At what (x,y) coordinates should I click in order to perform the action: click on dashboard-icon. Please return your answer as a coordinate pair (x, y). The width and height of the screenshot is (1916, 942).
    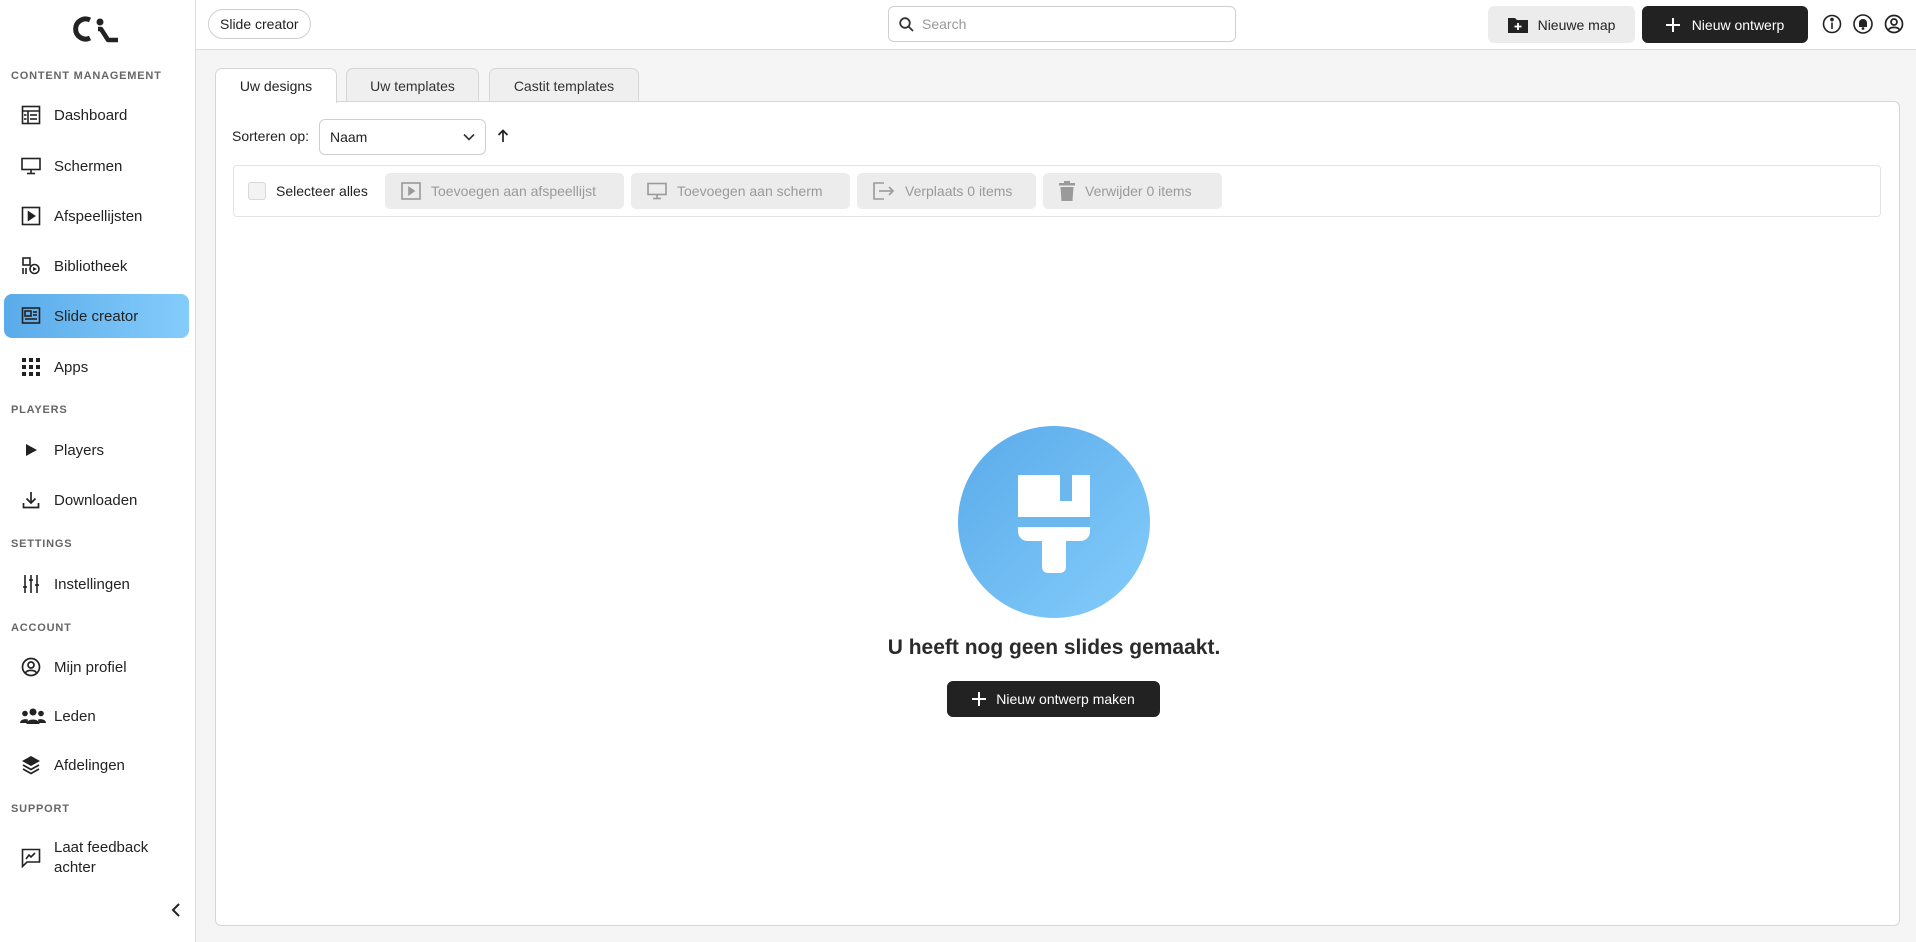
    Looking at the image, I should click on (31, 115).